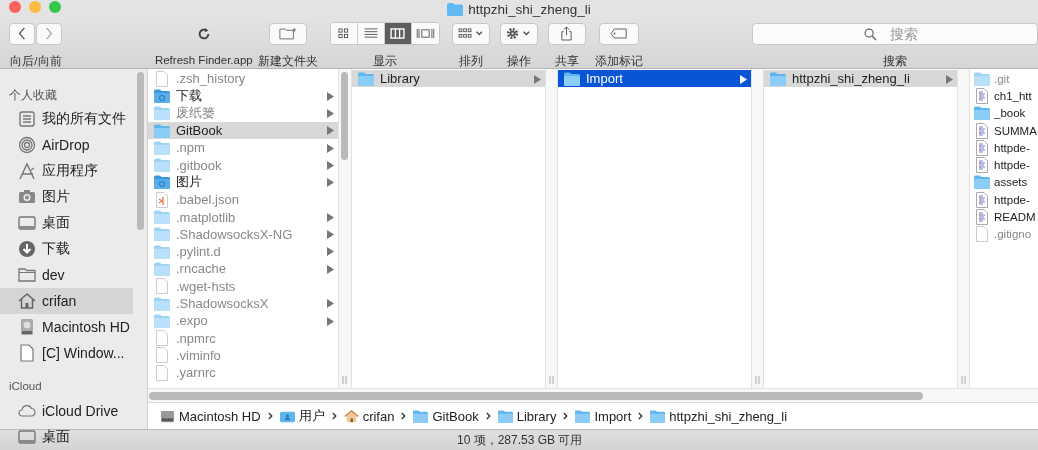 Image resolution: width=1038 pixels, height=450 pixels. Describe the element at coordinates (243, 148) in the screenshot. I see `file-row: .npm` at that location.